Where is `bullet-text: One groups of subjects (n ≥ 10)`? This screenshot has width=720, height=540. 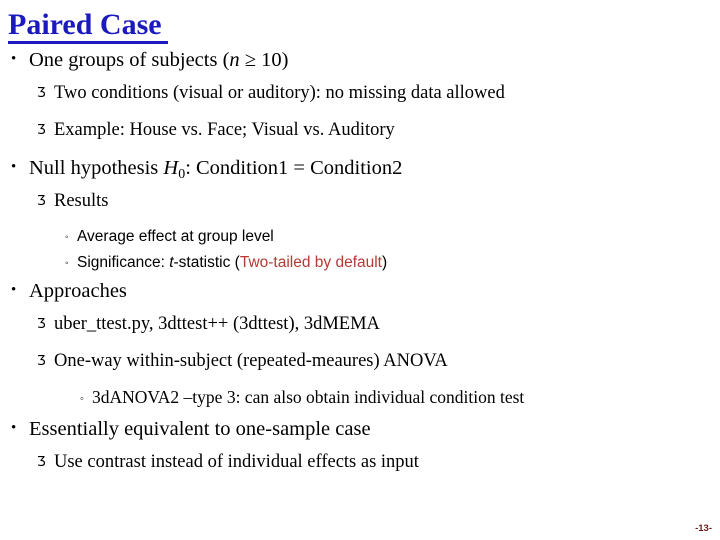
bullet-text: One groups of subjects (n ≥ 10) is located at coordinates (158, 60).